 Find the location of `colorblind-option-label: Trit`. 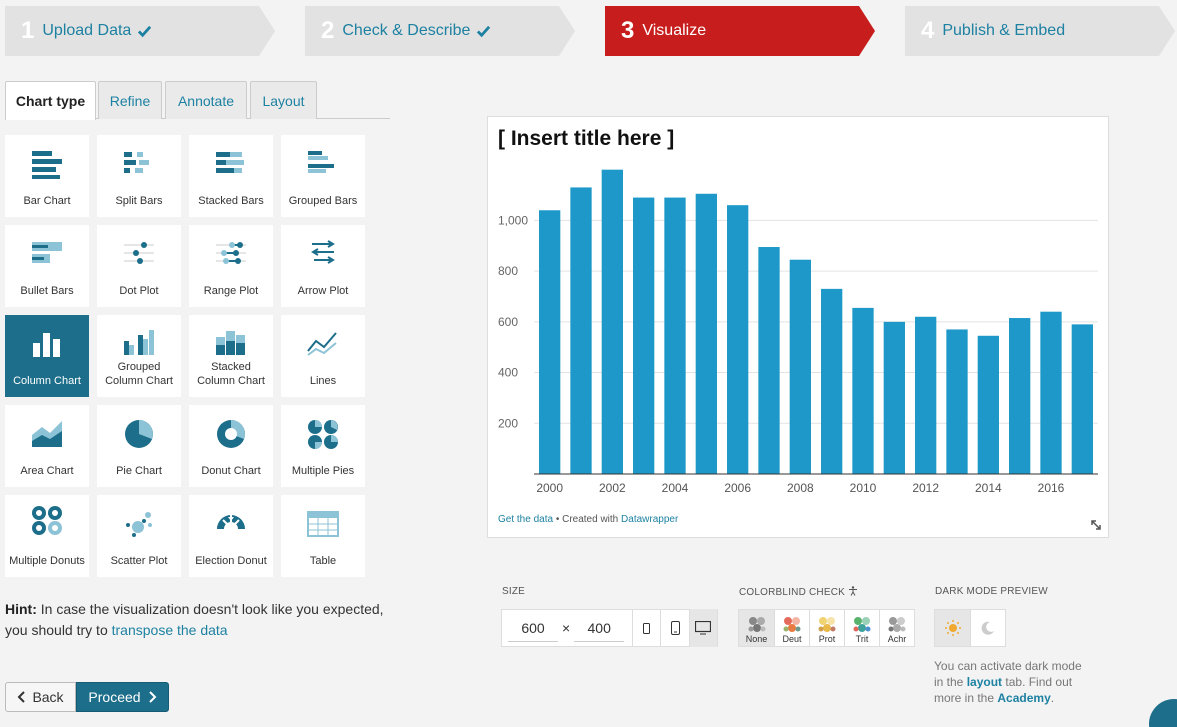

colorblind-option-label: Trit is located at coordinates (862, 639).